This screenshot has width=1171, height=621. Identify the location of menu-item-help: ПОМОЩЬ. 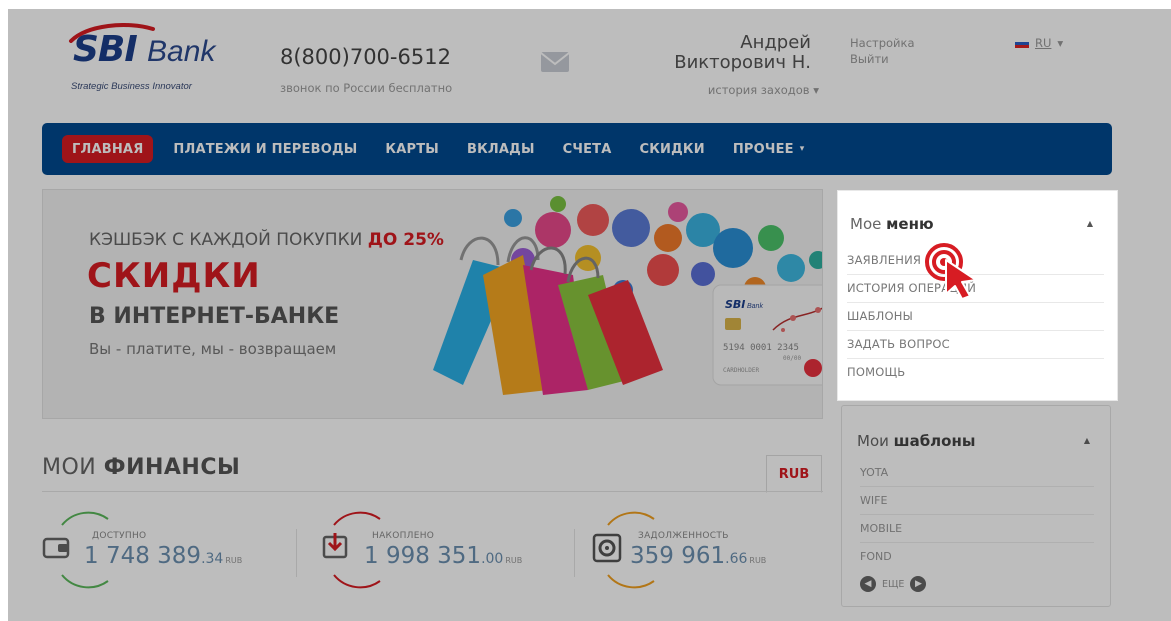
(975, 375).